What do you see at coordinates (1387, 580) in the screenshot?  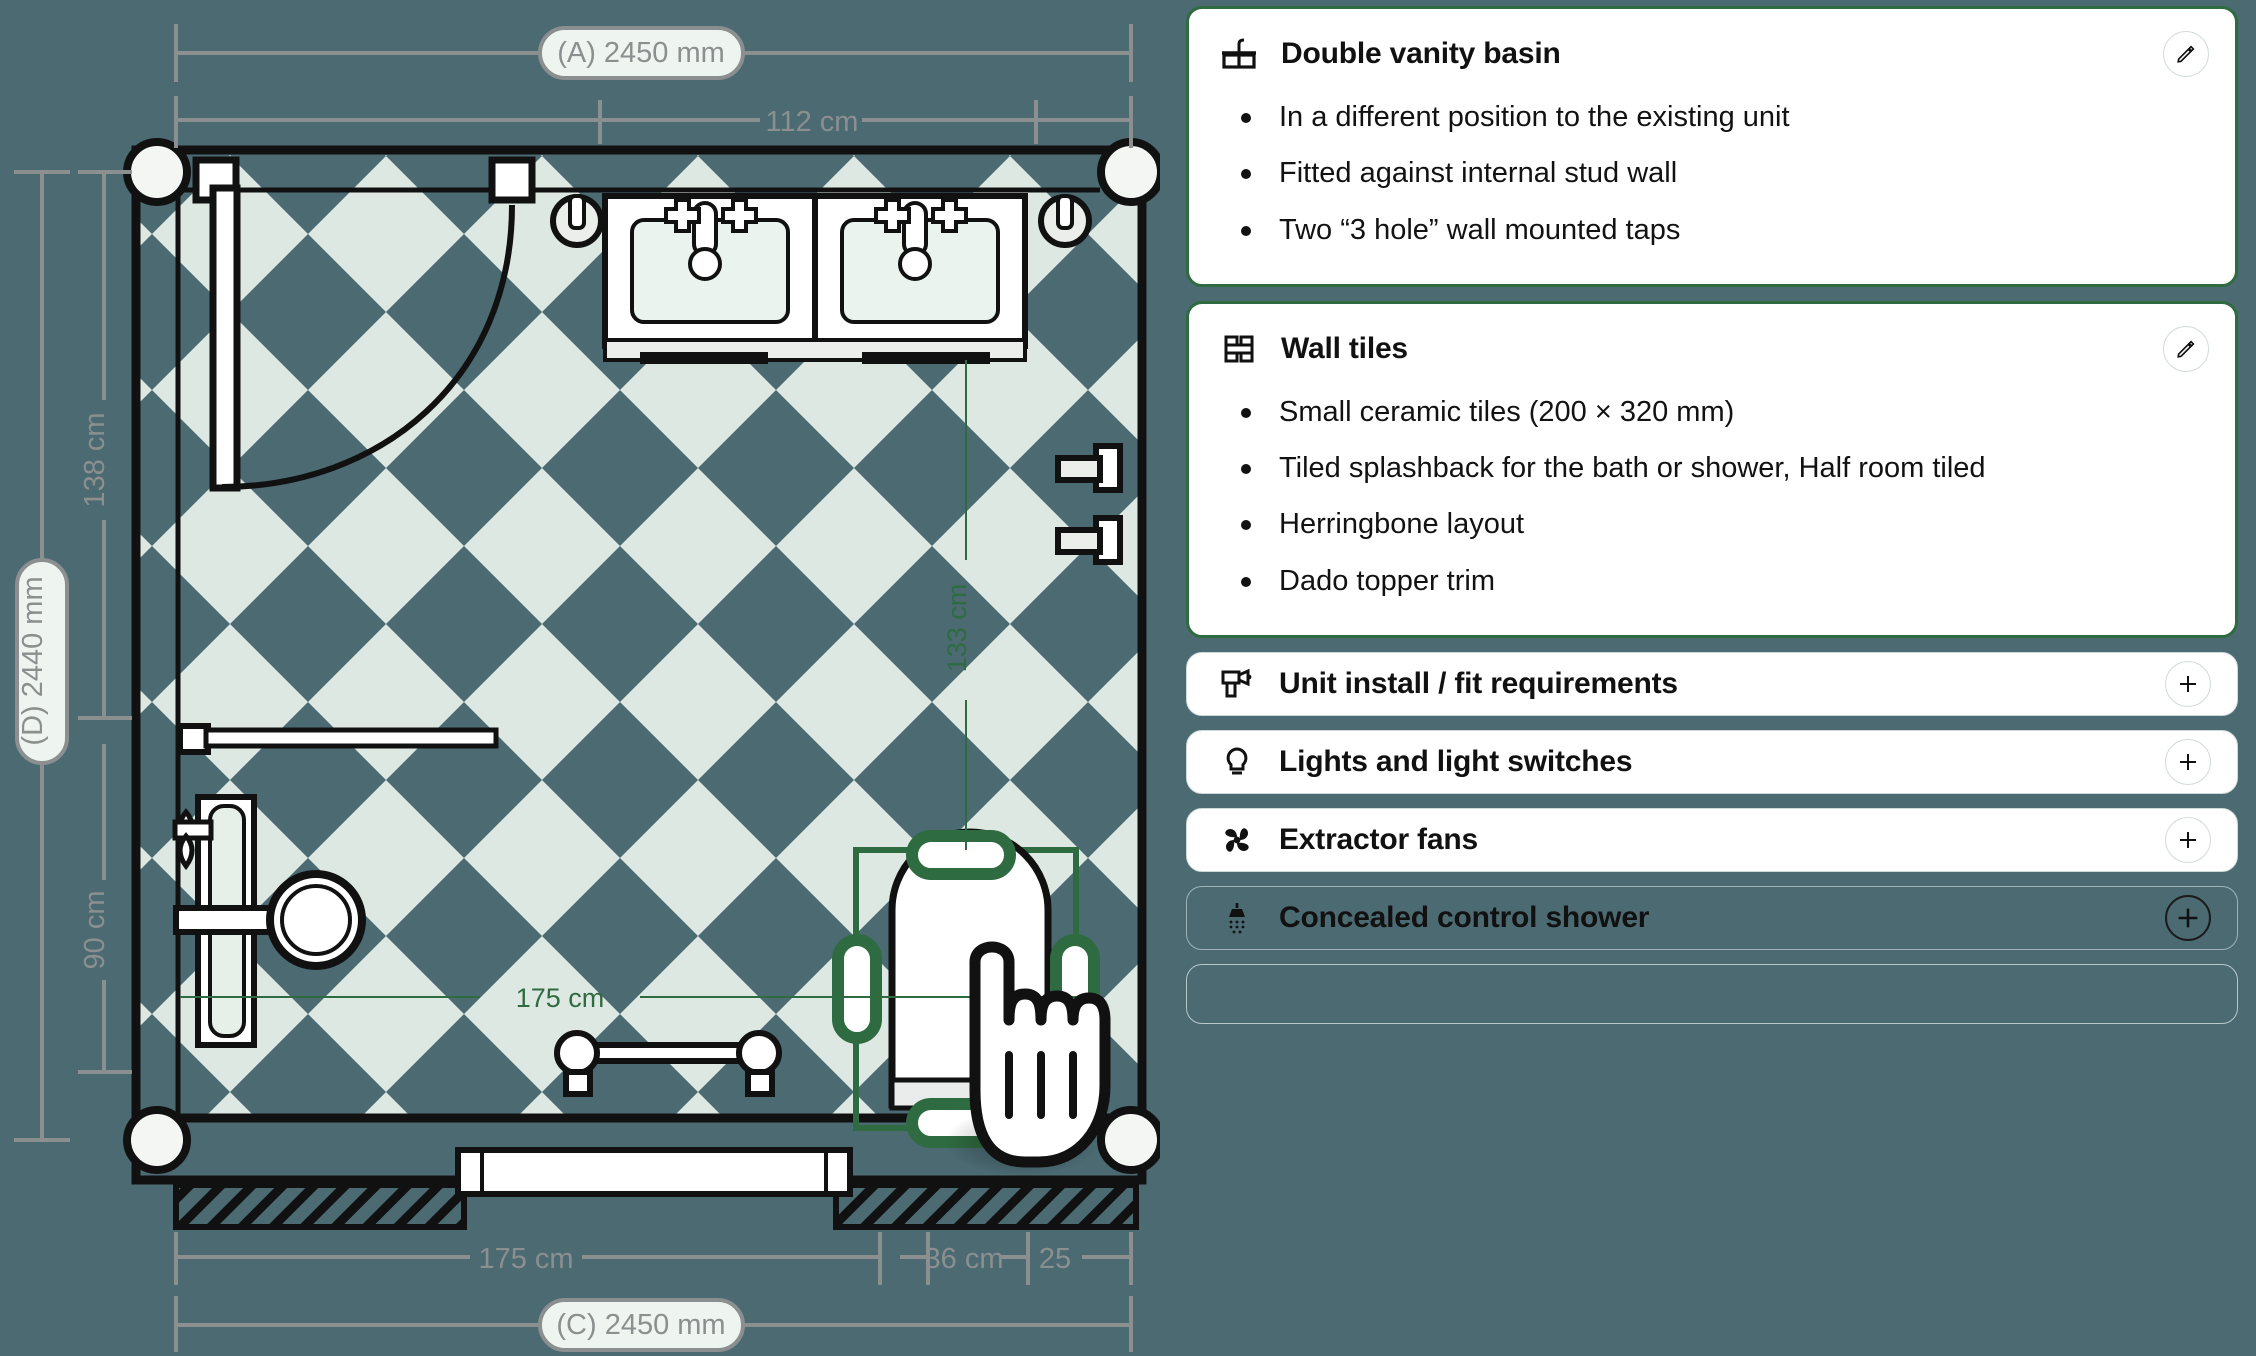 I see `bullet-text: Dado topper trim` at bounding box center [1387, 580].